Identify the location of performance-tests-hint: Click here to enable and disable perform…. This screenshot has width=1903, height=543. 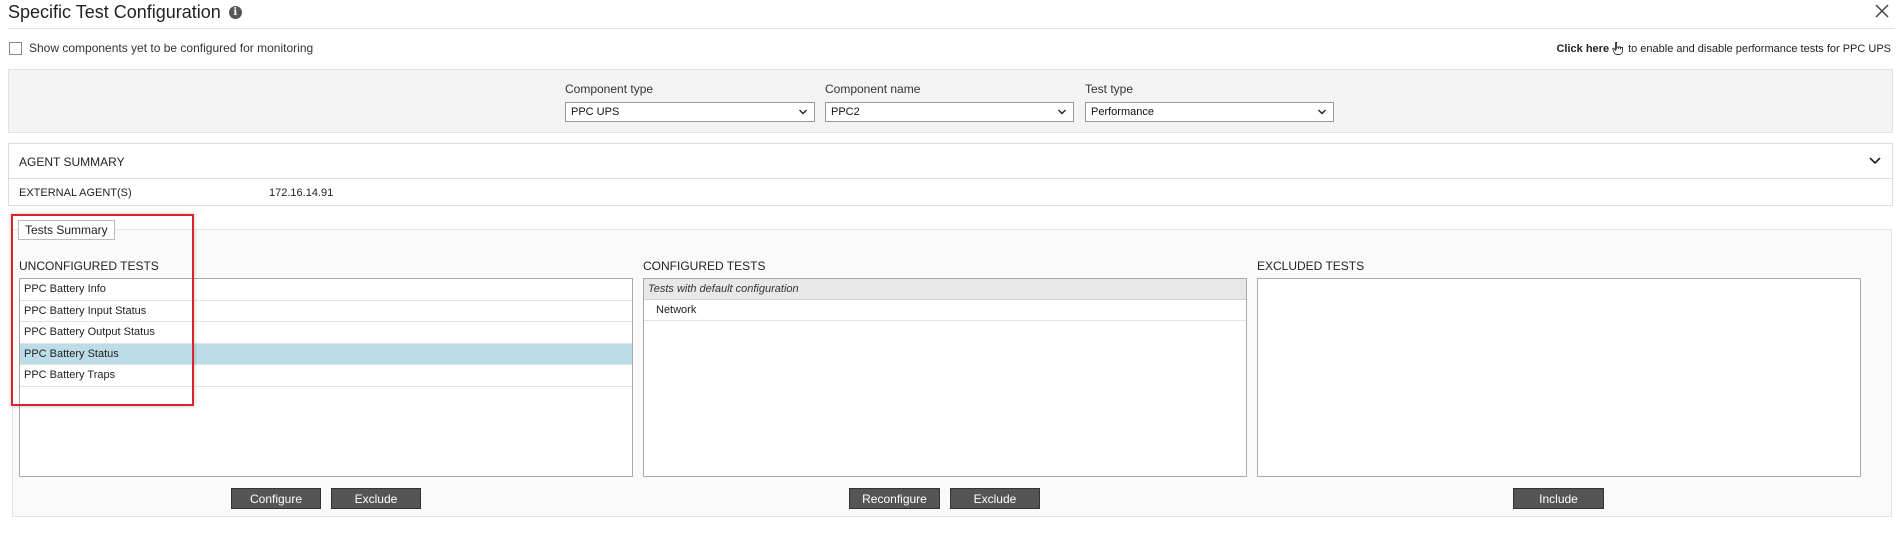
(1723, 48).